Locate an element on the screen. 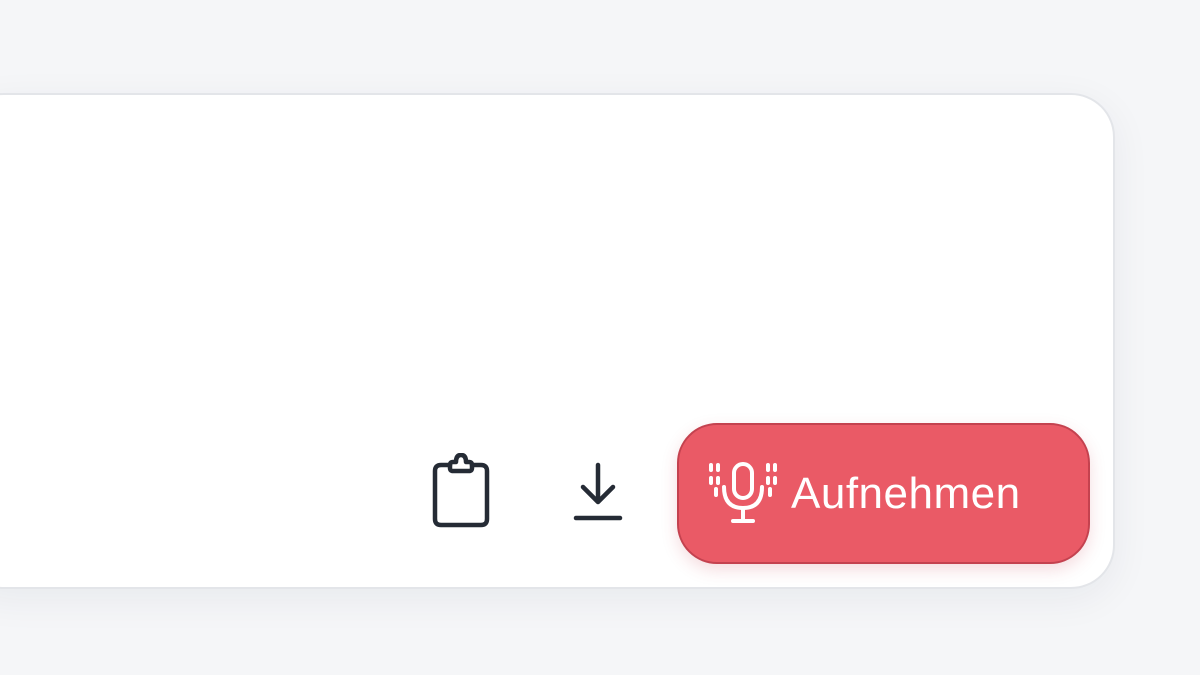  copy-button is located at coordinates (461, 492).